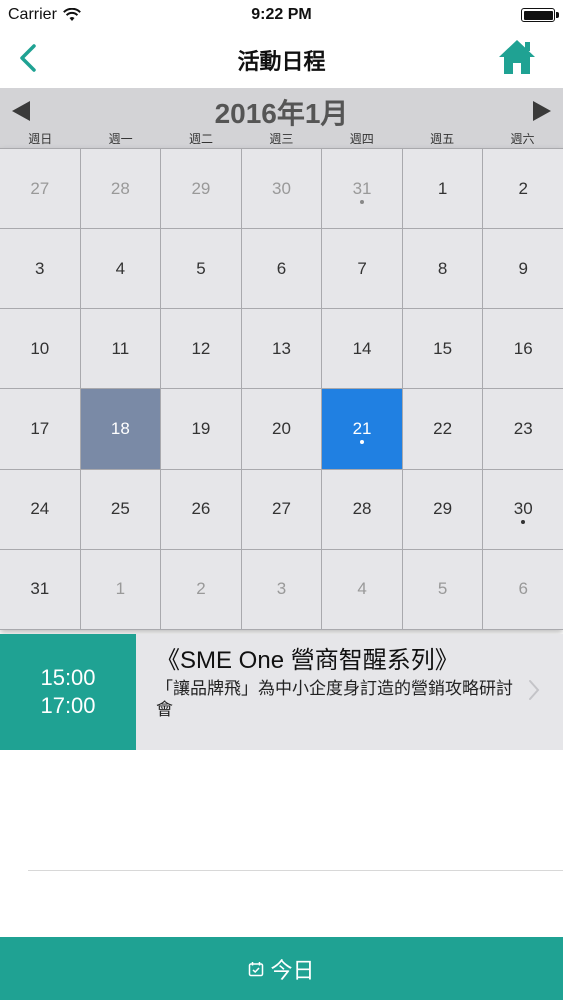  I want to click on day-cell: 10, so click(40, 349).